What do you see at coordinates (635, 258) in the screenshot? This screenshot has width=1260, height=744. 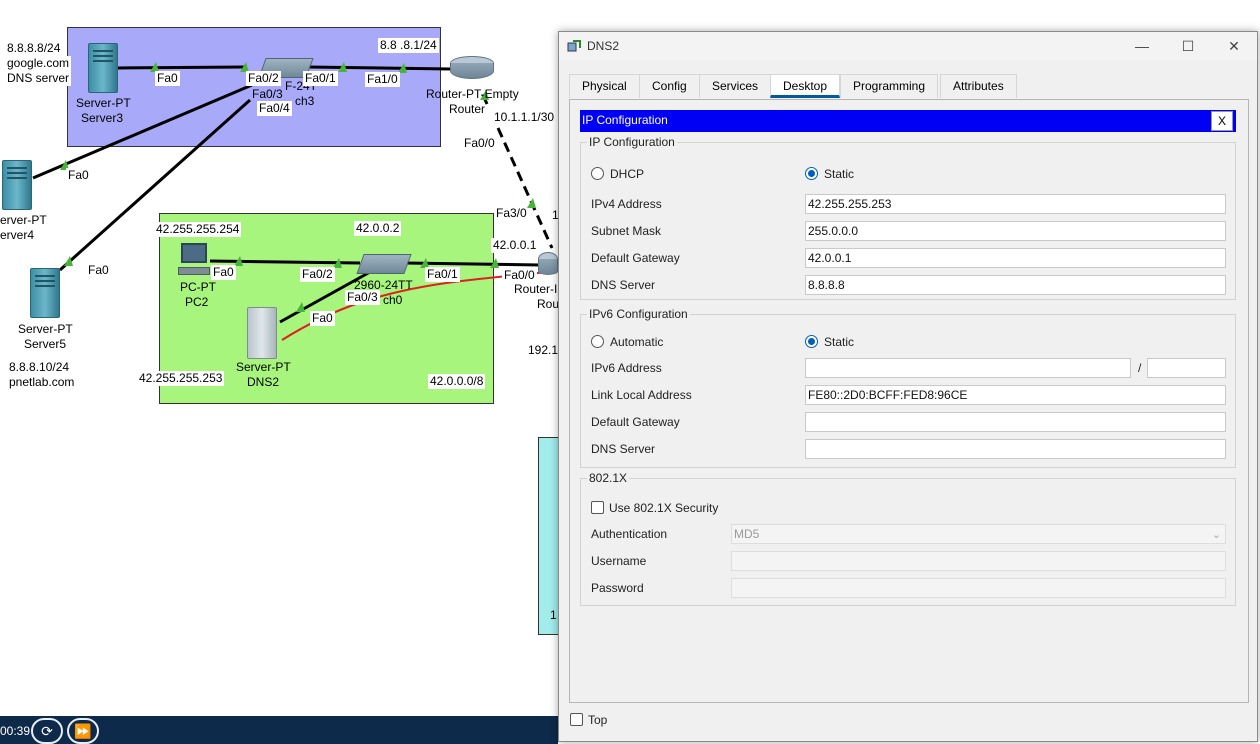 I see `default-gateway-label: Default Gateway` at bounding box center [635, 258].